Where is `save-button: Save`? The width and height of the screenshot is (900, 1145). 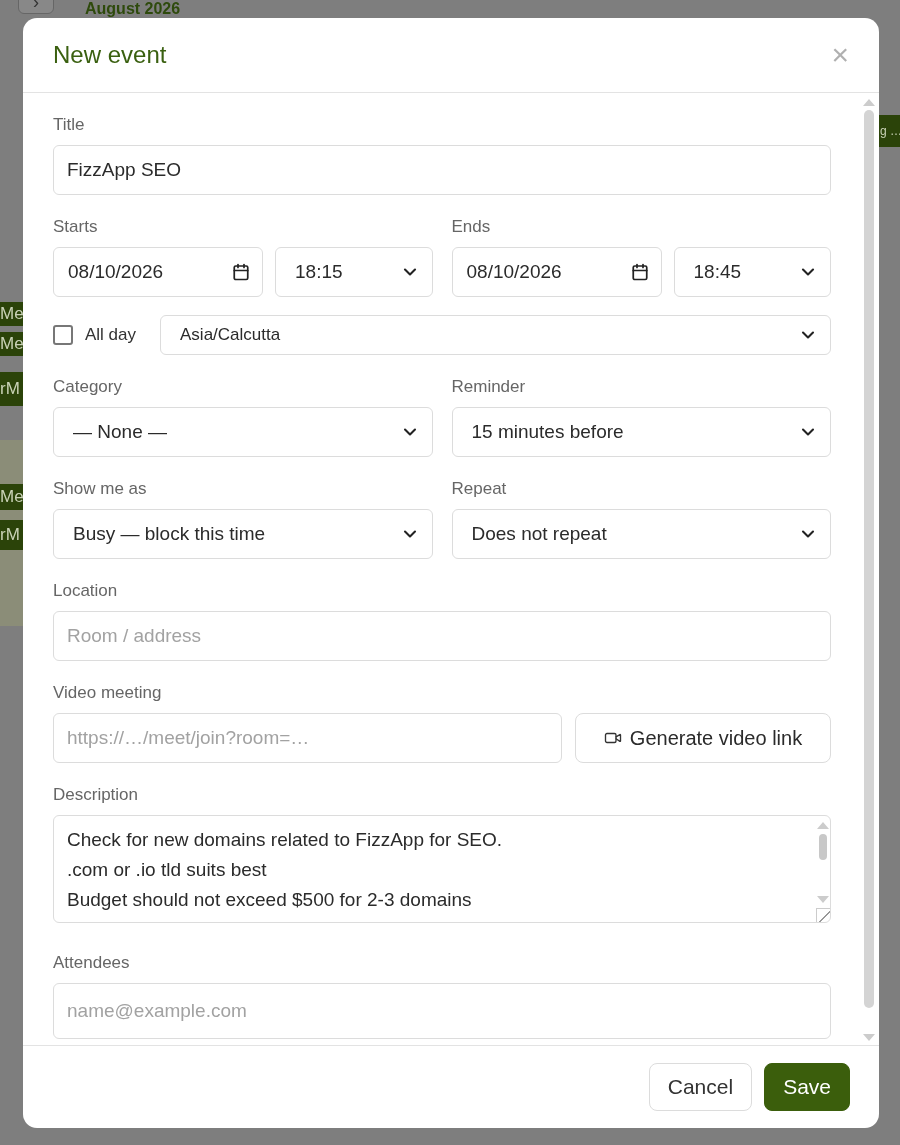 save-button: Save is located at coordinates (807, 1087).